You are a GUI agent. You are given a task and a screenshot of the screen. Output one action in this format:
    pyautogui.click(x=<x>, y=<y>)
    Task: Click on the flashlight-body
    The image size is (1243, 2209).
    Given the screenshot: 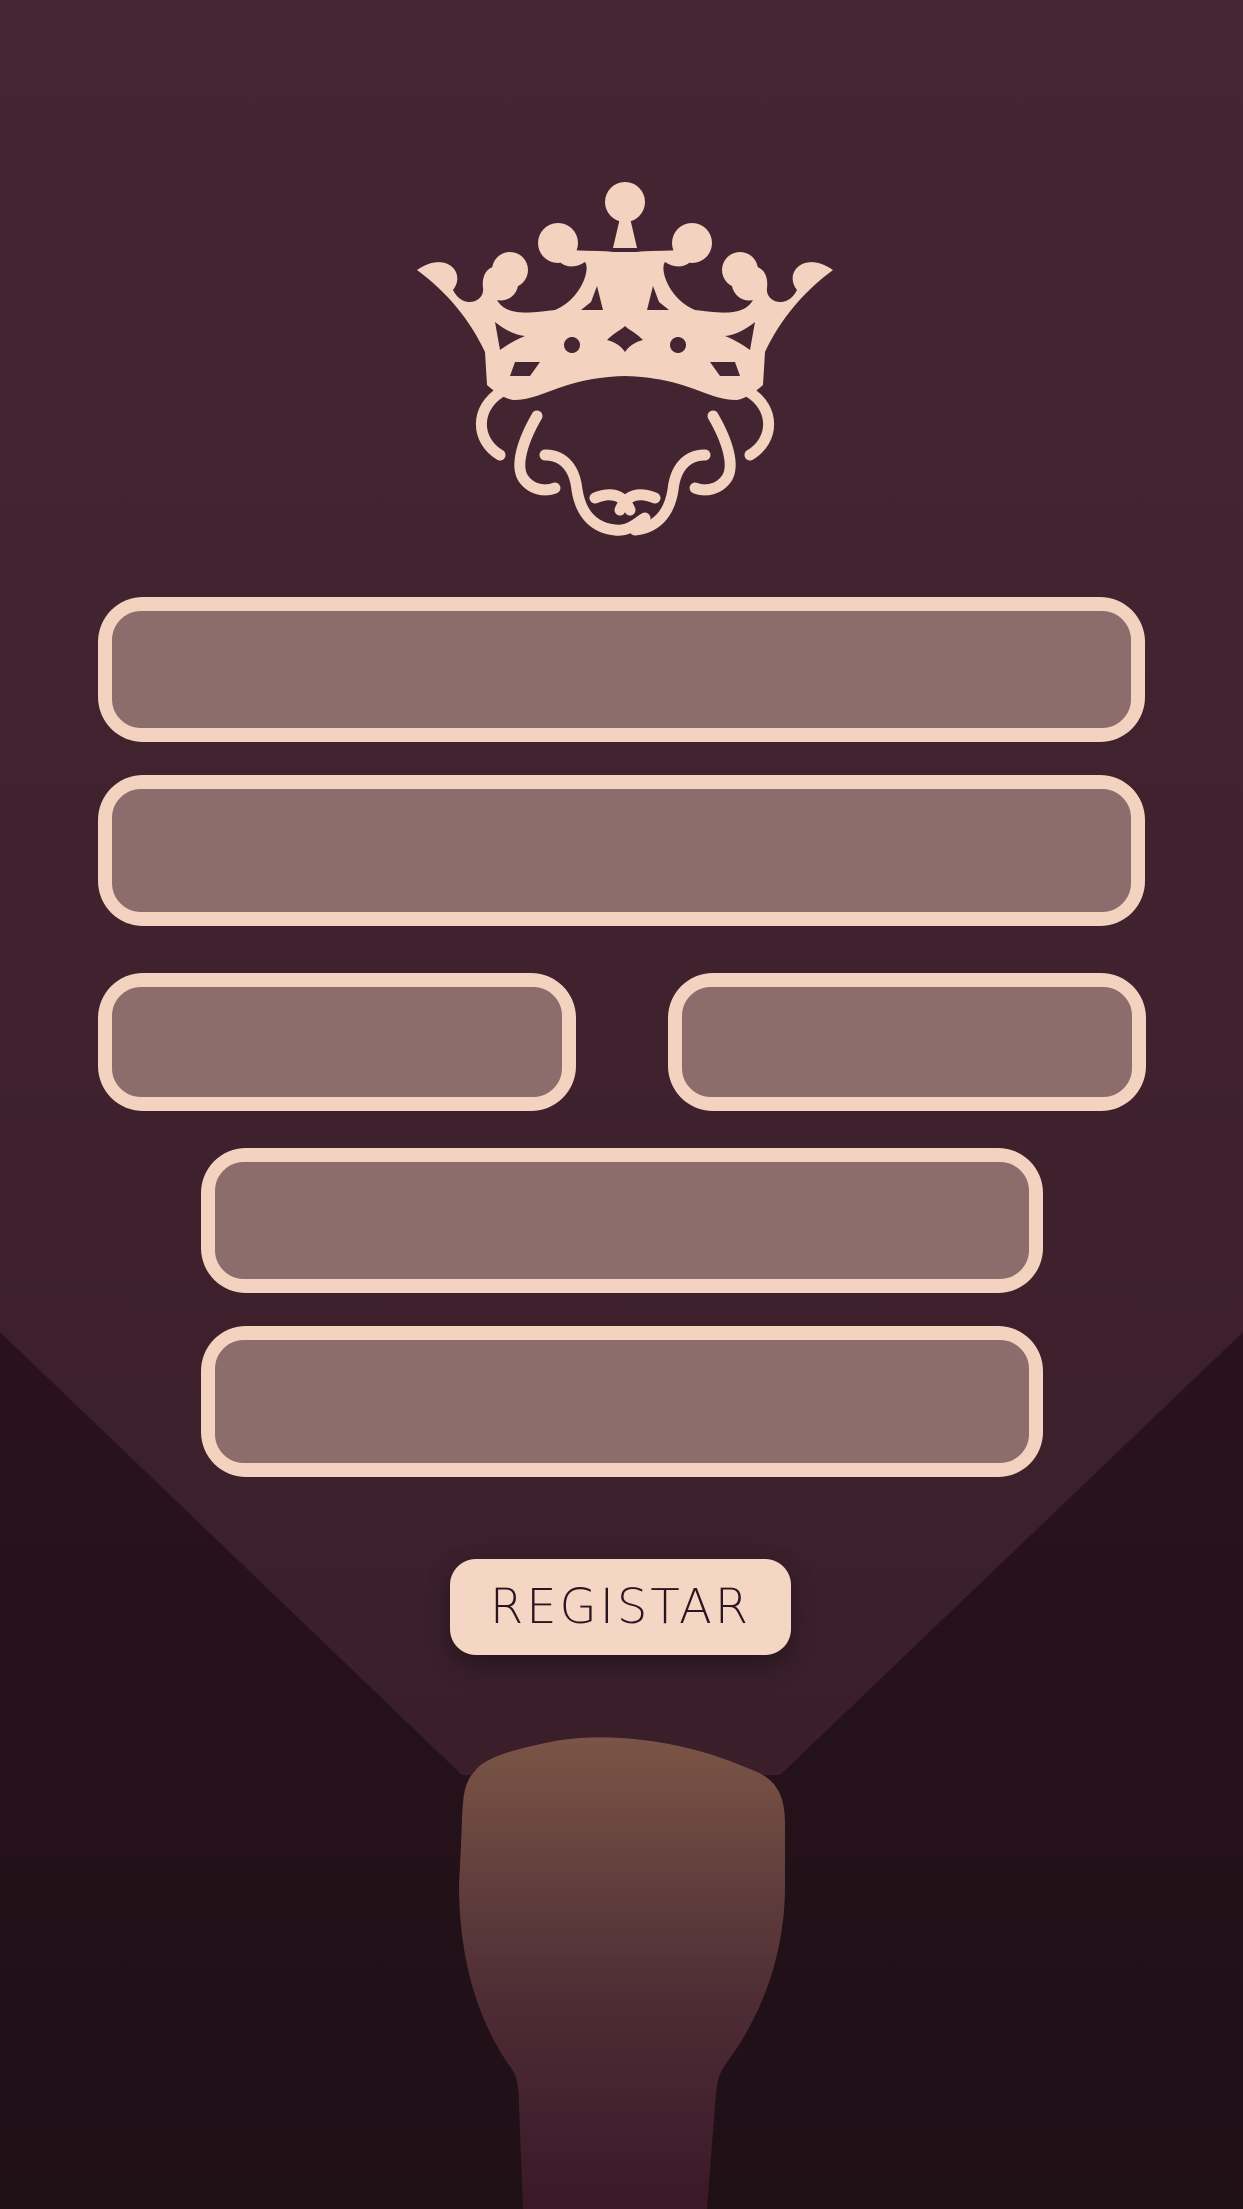 What is the action you would take?
    pyautogui.click(x=622, y=1973)
    